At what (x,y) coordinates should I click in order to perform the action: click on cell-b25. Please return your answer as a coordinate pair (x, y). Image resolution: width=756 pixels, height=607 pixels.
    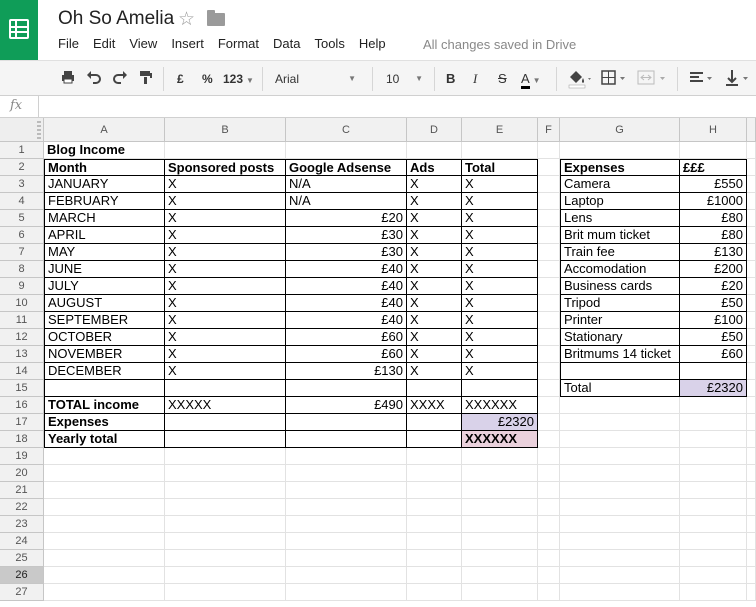
    Looking at the image, I should click on (225, 558).